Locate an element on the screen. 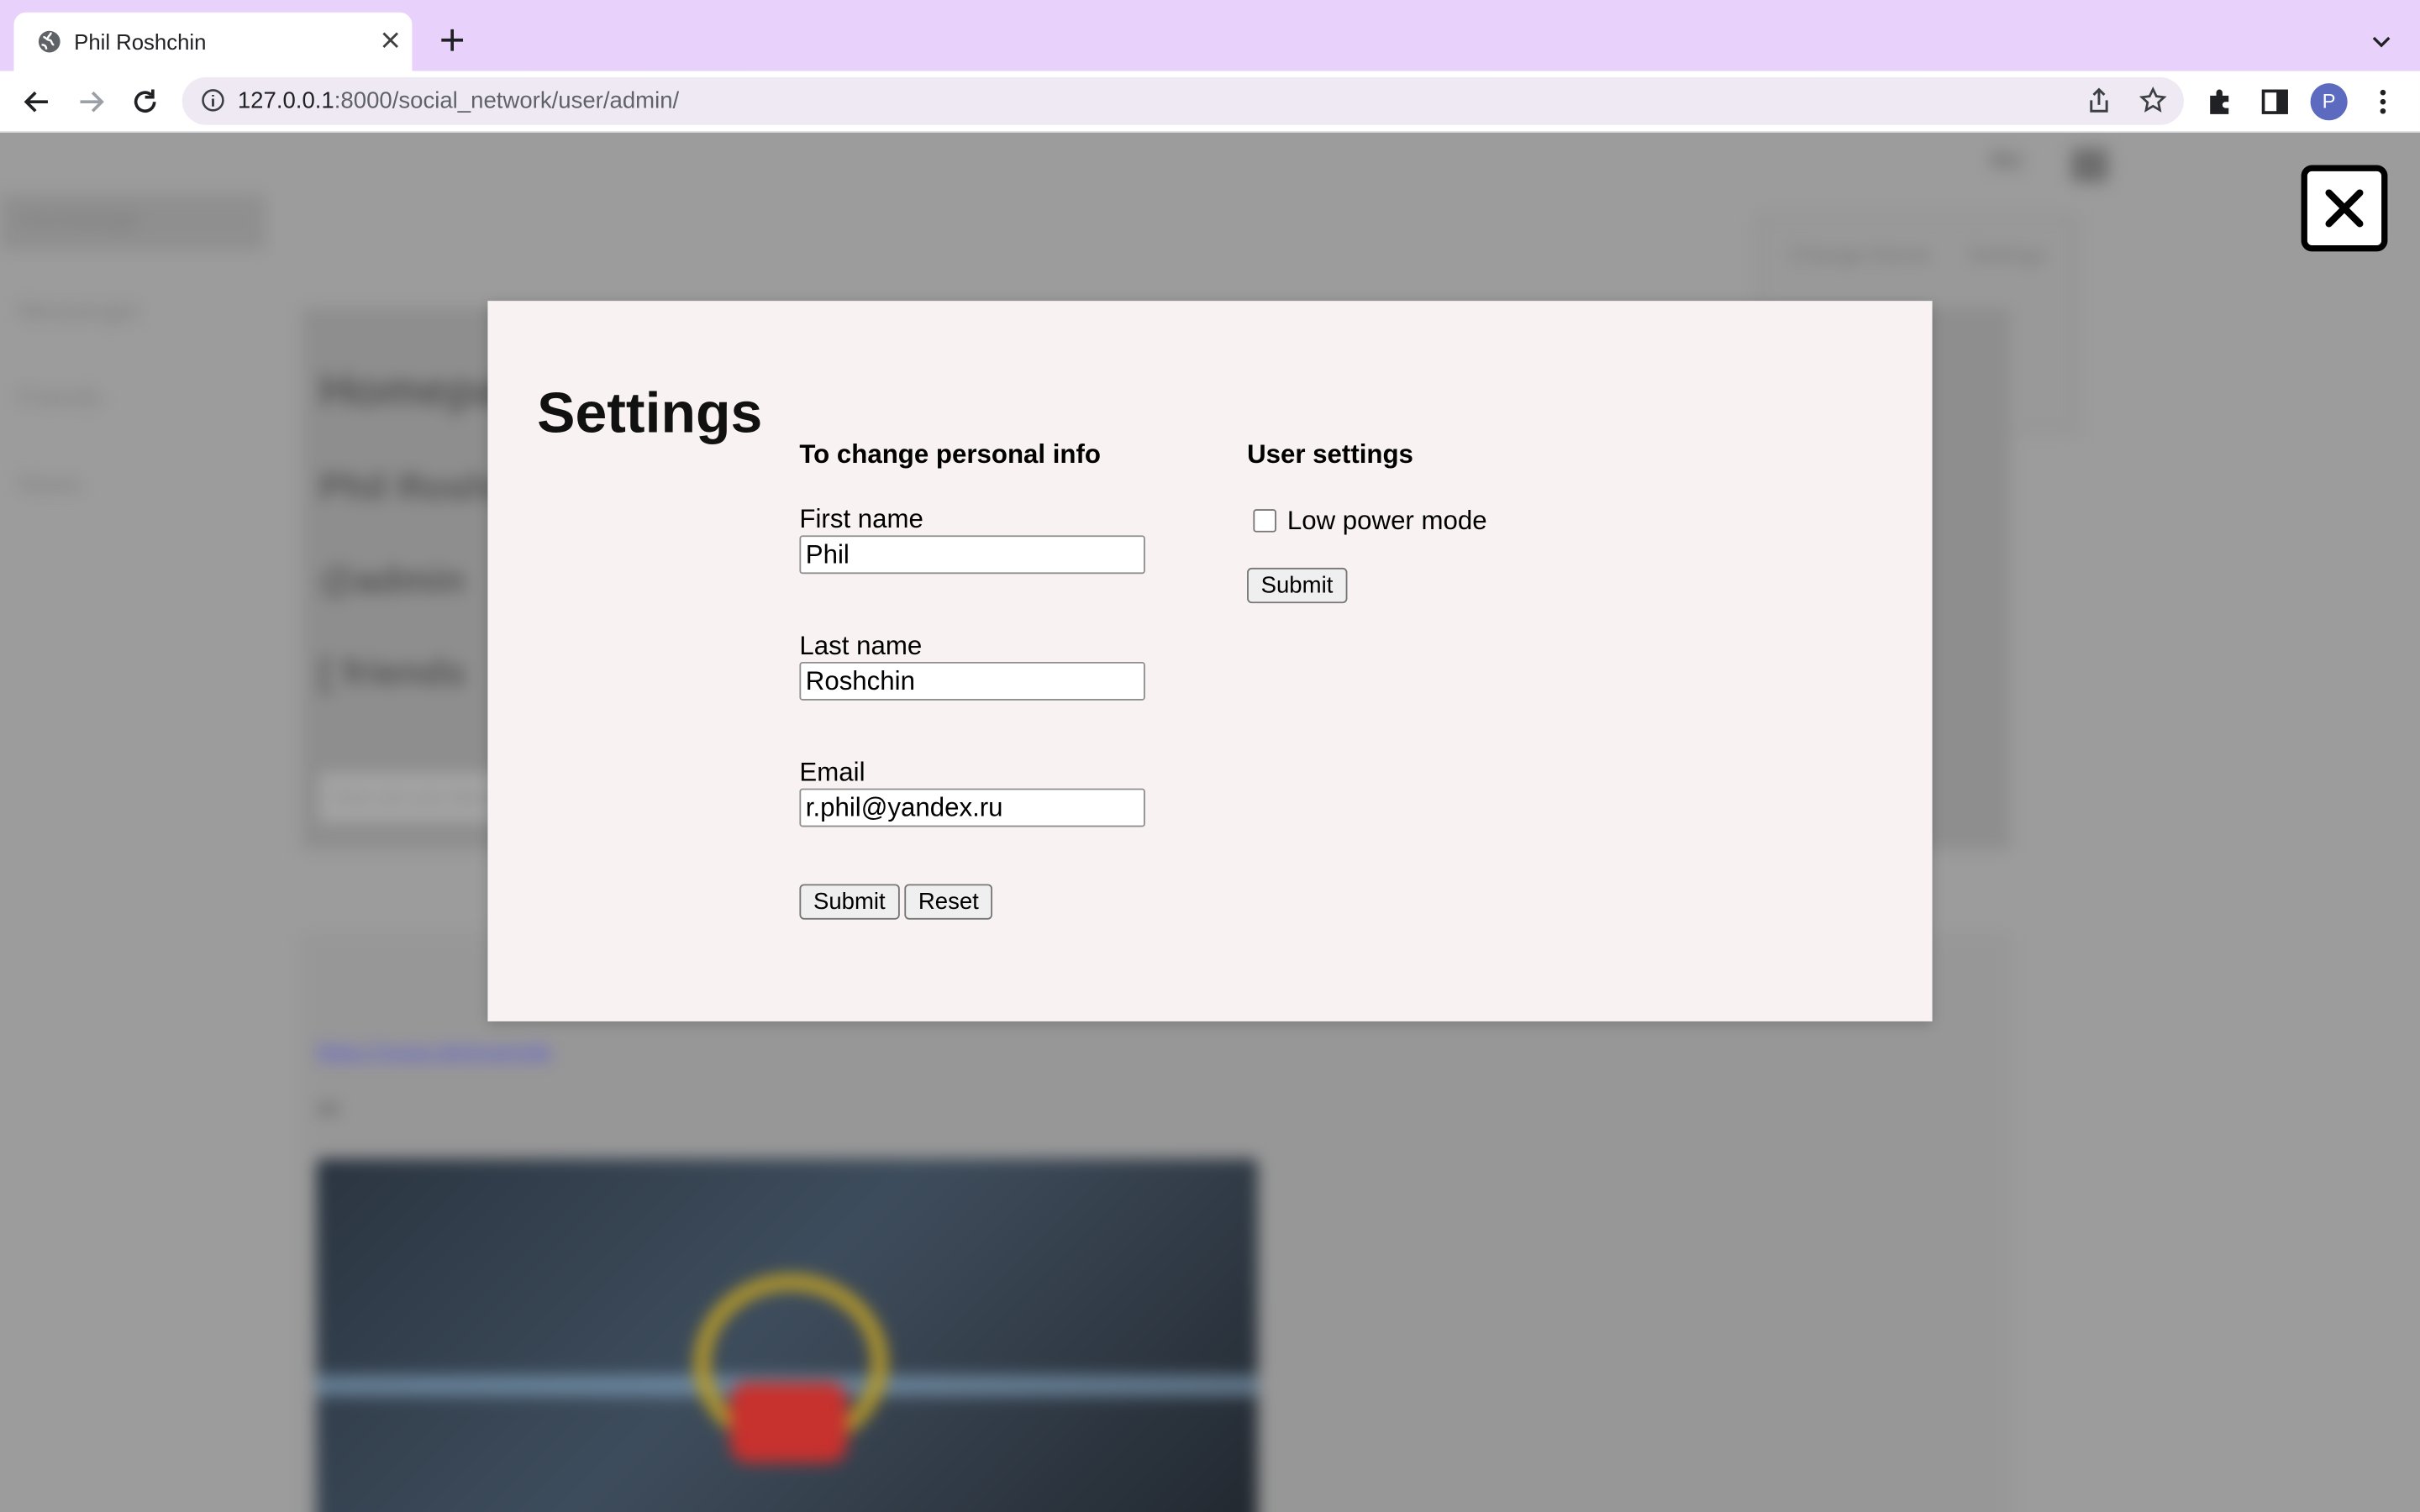  low-power-checkbox is located at coordinates (1264, 521).